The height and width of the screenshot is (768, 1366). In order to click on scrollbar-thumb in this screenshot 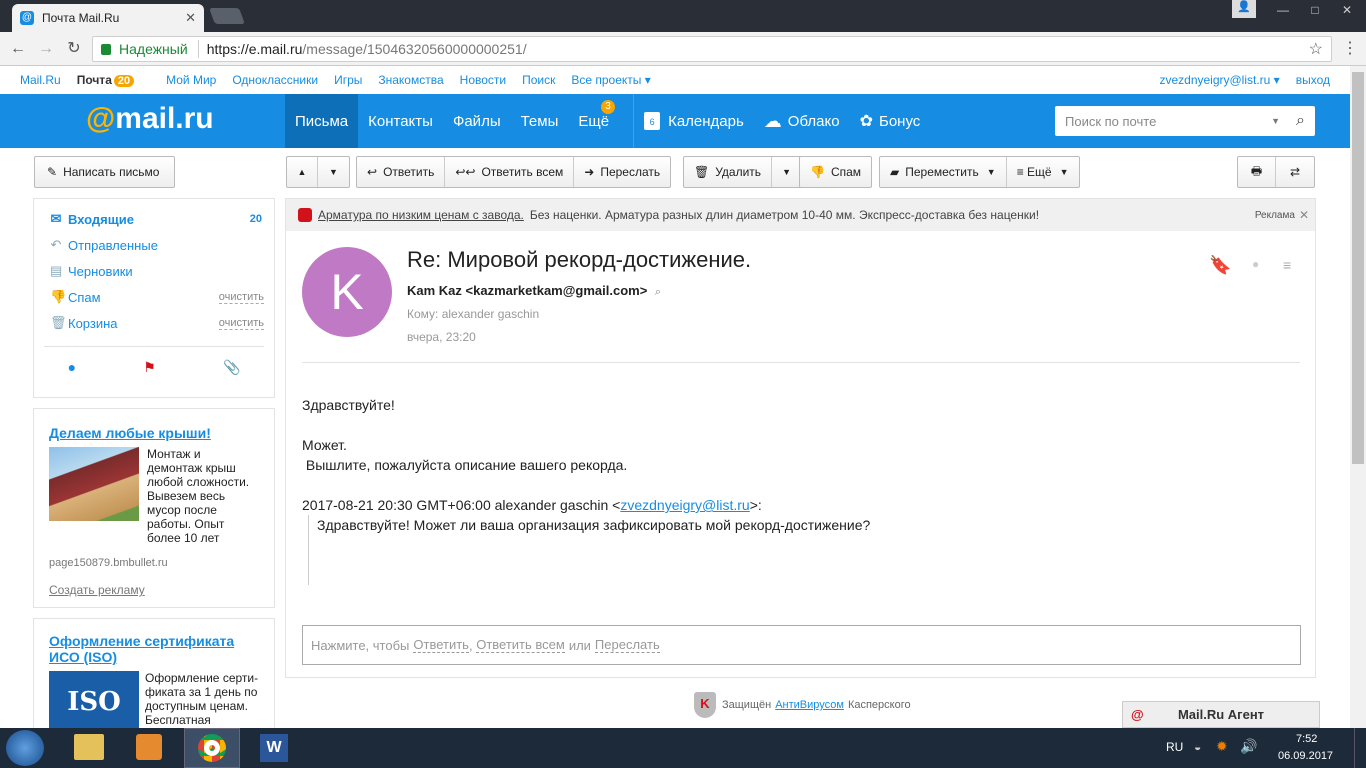, I will do `click(1358, 268)`.